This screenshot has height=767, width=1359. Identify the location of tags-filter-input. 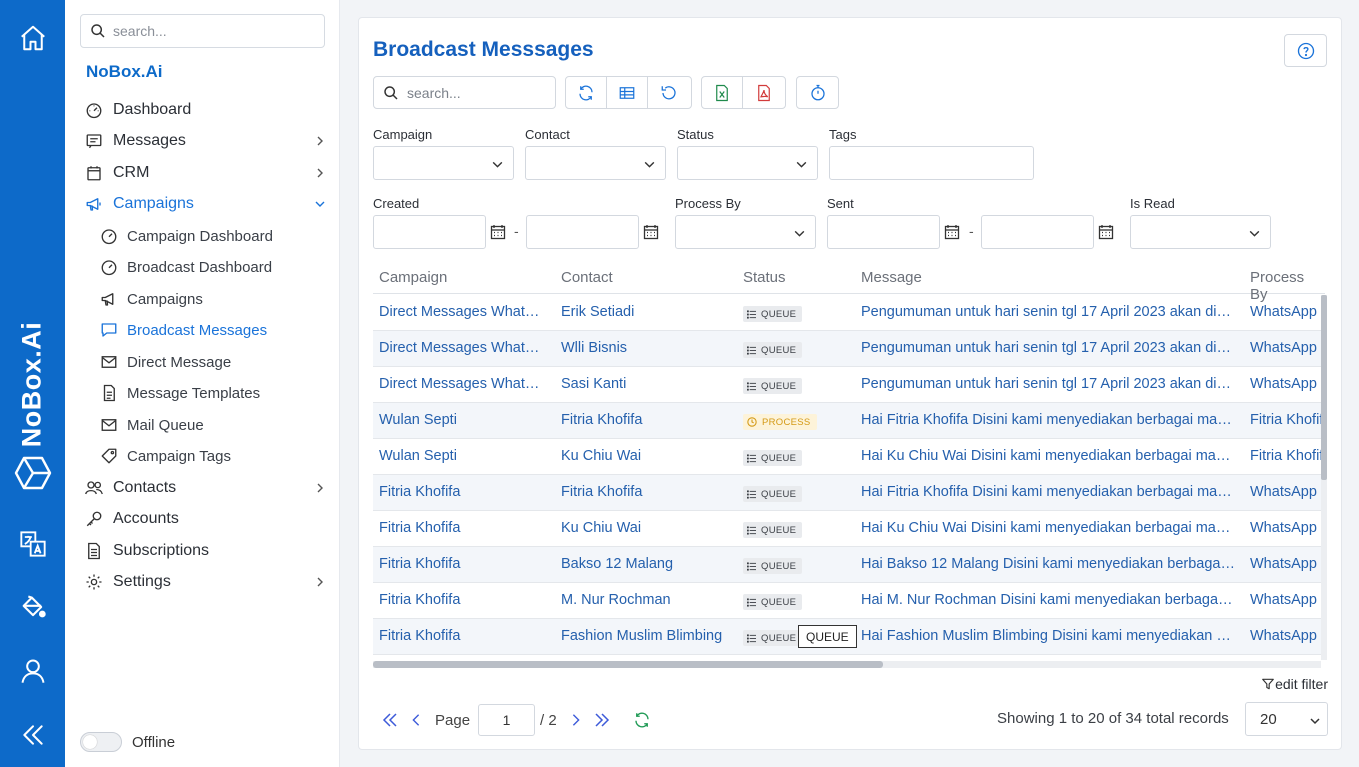
(931, 163).